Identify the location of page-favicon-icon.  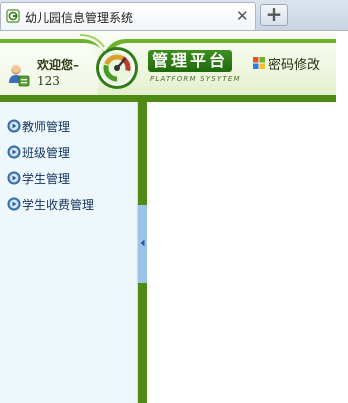
(13, 16).